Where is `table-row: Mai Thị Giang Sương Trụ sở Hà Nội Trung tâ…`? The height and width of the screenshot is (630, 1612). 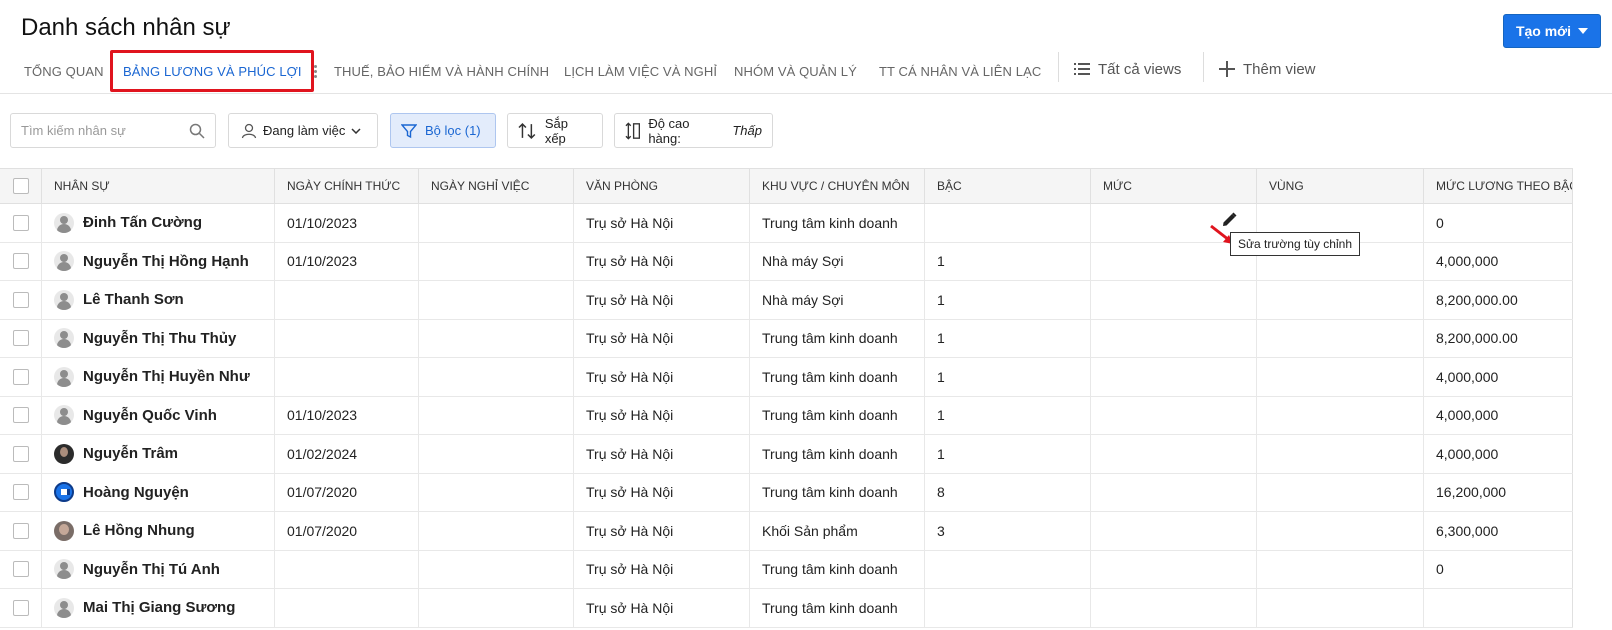 table-row: Mai Thị Giang Sương Trụ sở Hà Nội Trung tâ… is located at coordinates (786, 608).